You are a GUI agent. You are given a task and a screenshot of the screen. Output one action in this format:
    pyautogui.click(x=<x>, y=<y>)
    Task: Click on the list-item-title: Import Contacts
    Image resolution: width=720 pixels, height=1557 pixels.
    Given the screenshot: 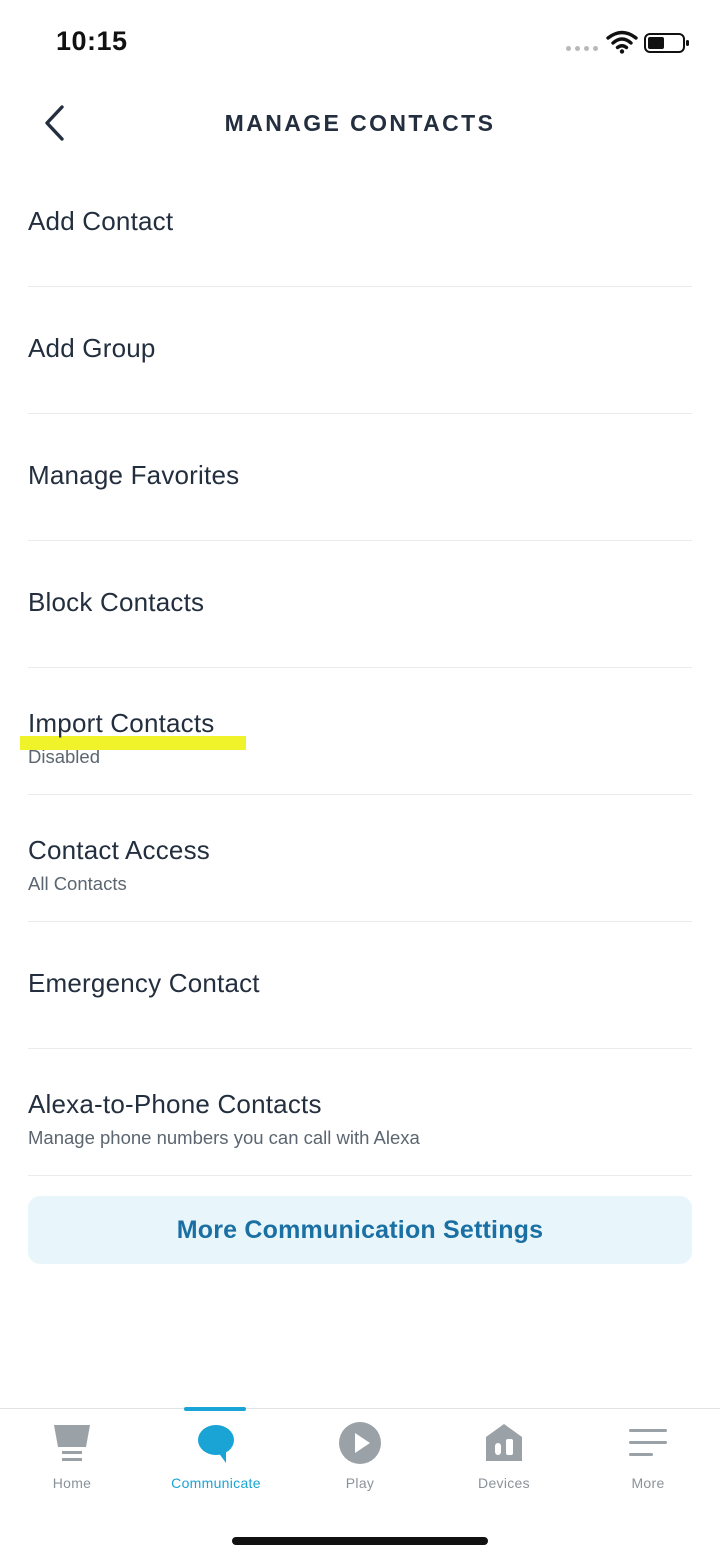 What is the action you would take?
    pyautogui.click(x=121, y=723)
    